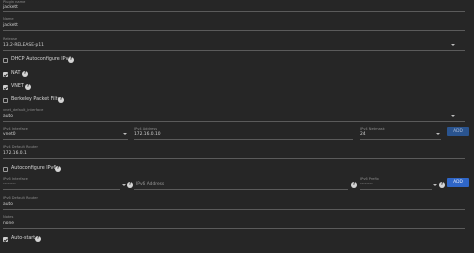 The image size is (474, 253). Describe the element at coordinates (5, 239) in the screenshot. I see `autostart-checkbox` at that location.